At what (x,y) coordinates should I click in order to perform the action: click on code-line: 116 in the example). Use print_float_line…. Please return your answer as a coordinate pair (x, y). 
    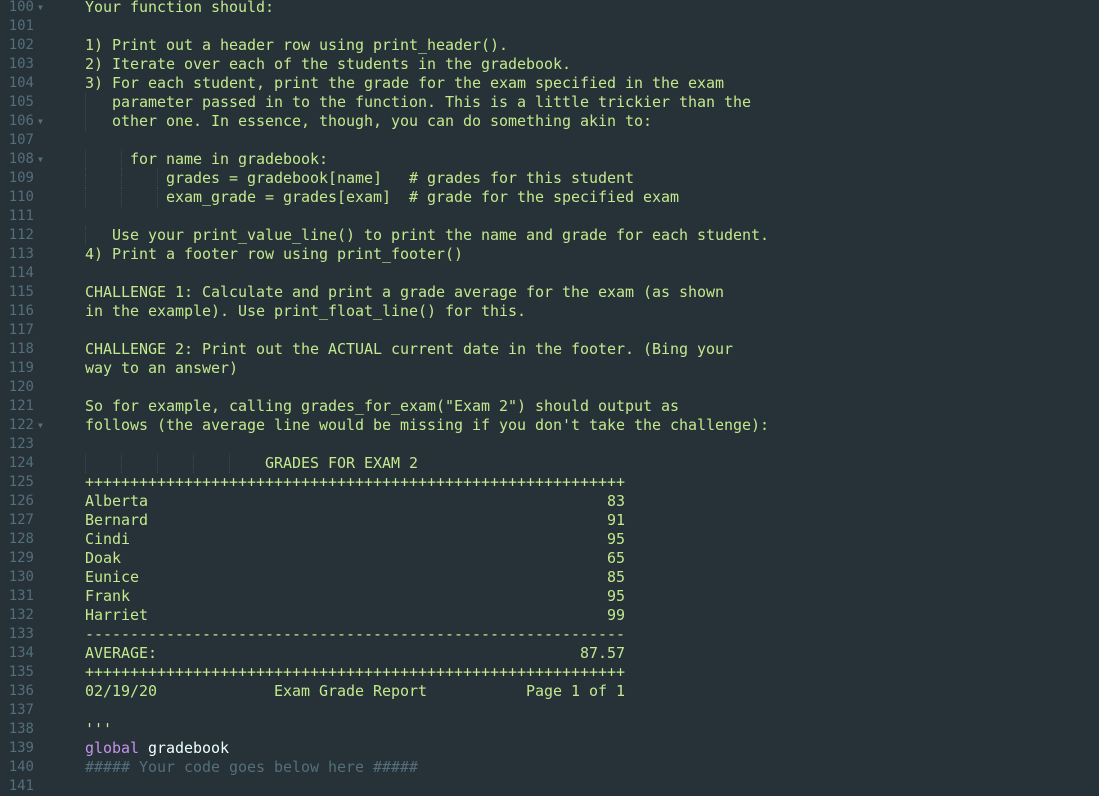
    Looking at the image, I should click on (549, 311).